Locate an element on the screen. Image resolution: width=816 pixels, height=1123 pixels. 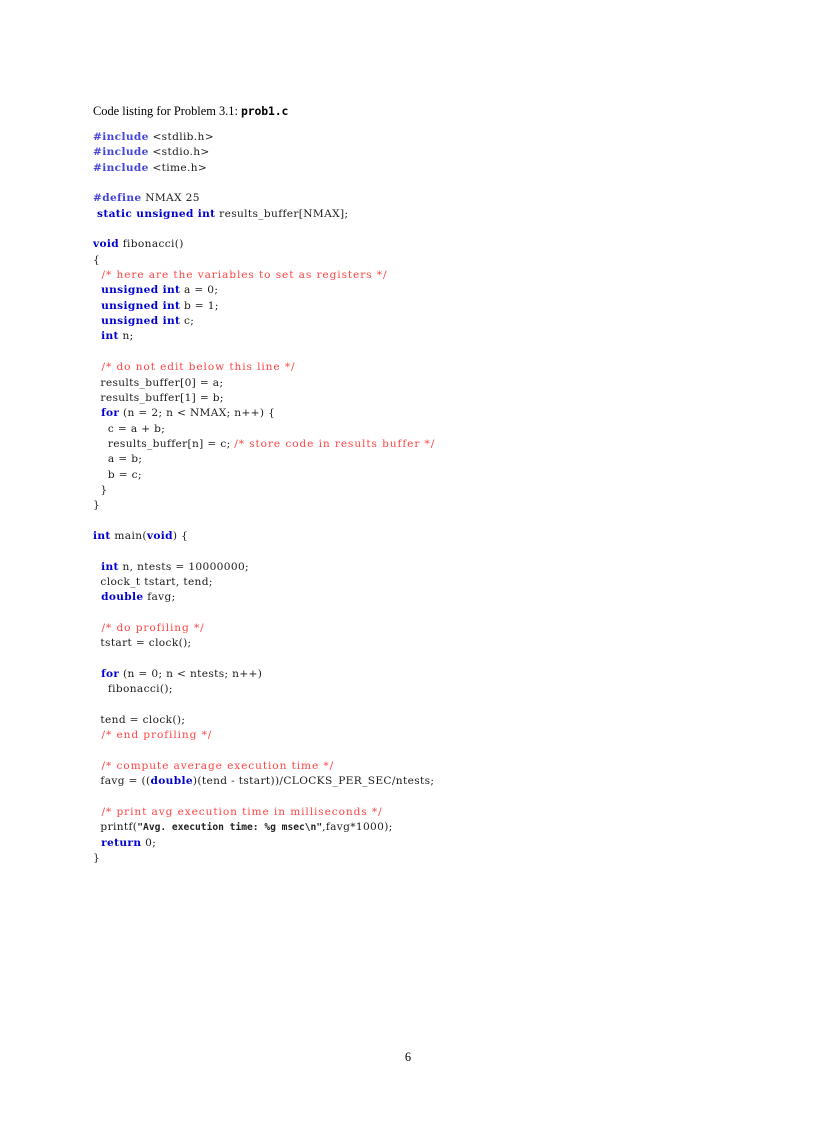
code-token-kw: return is located at coordinates (117, 842).